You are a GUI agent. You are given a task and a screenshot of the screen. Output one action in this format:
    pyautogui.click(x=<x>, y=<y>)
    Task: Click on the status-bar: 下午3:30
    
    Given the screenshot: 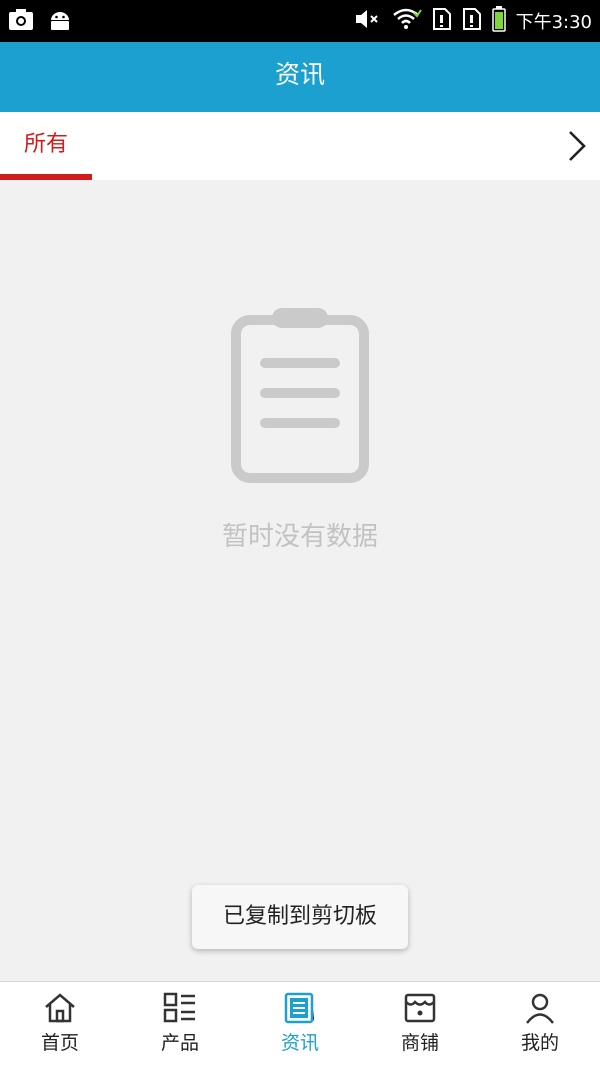 What is the action you would take?
    pyautogui.click(x=300, y=21)
    